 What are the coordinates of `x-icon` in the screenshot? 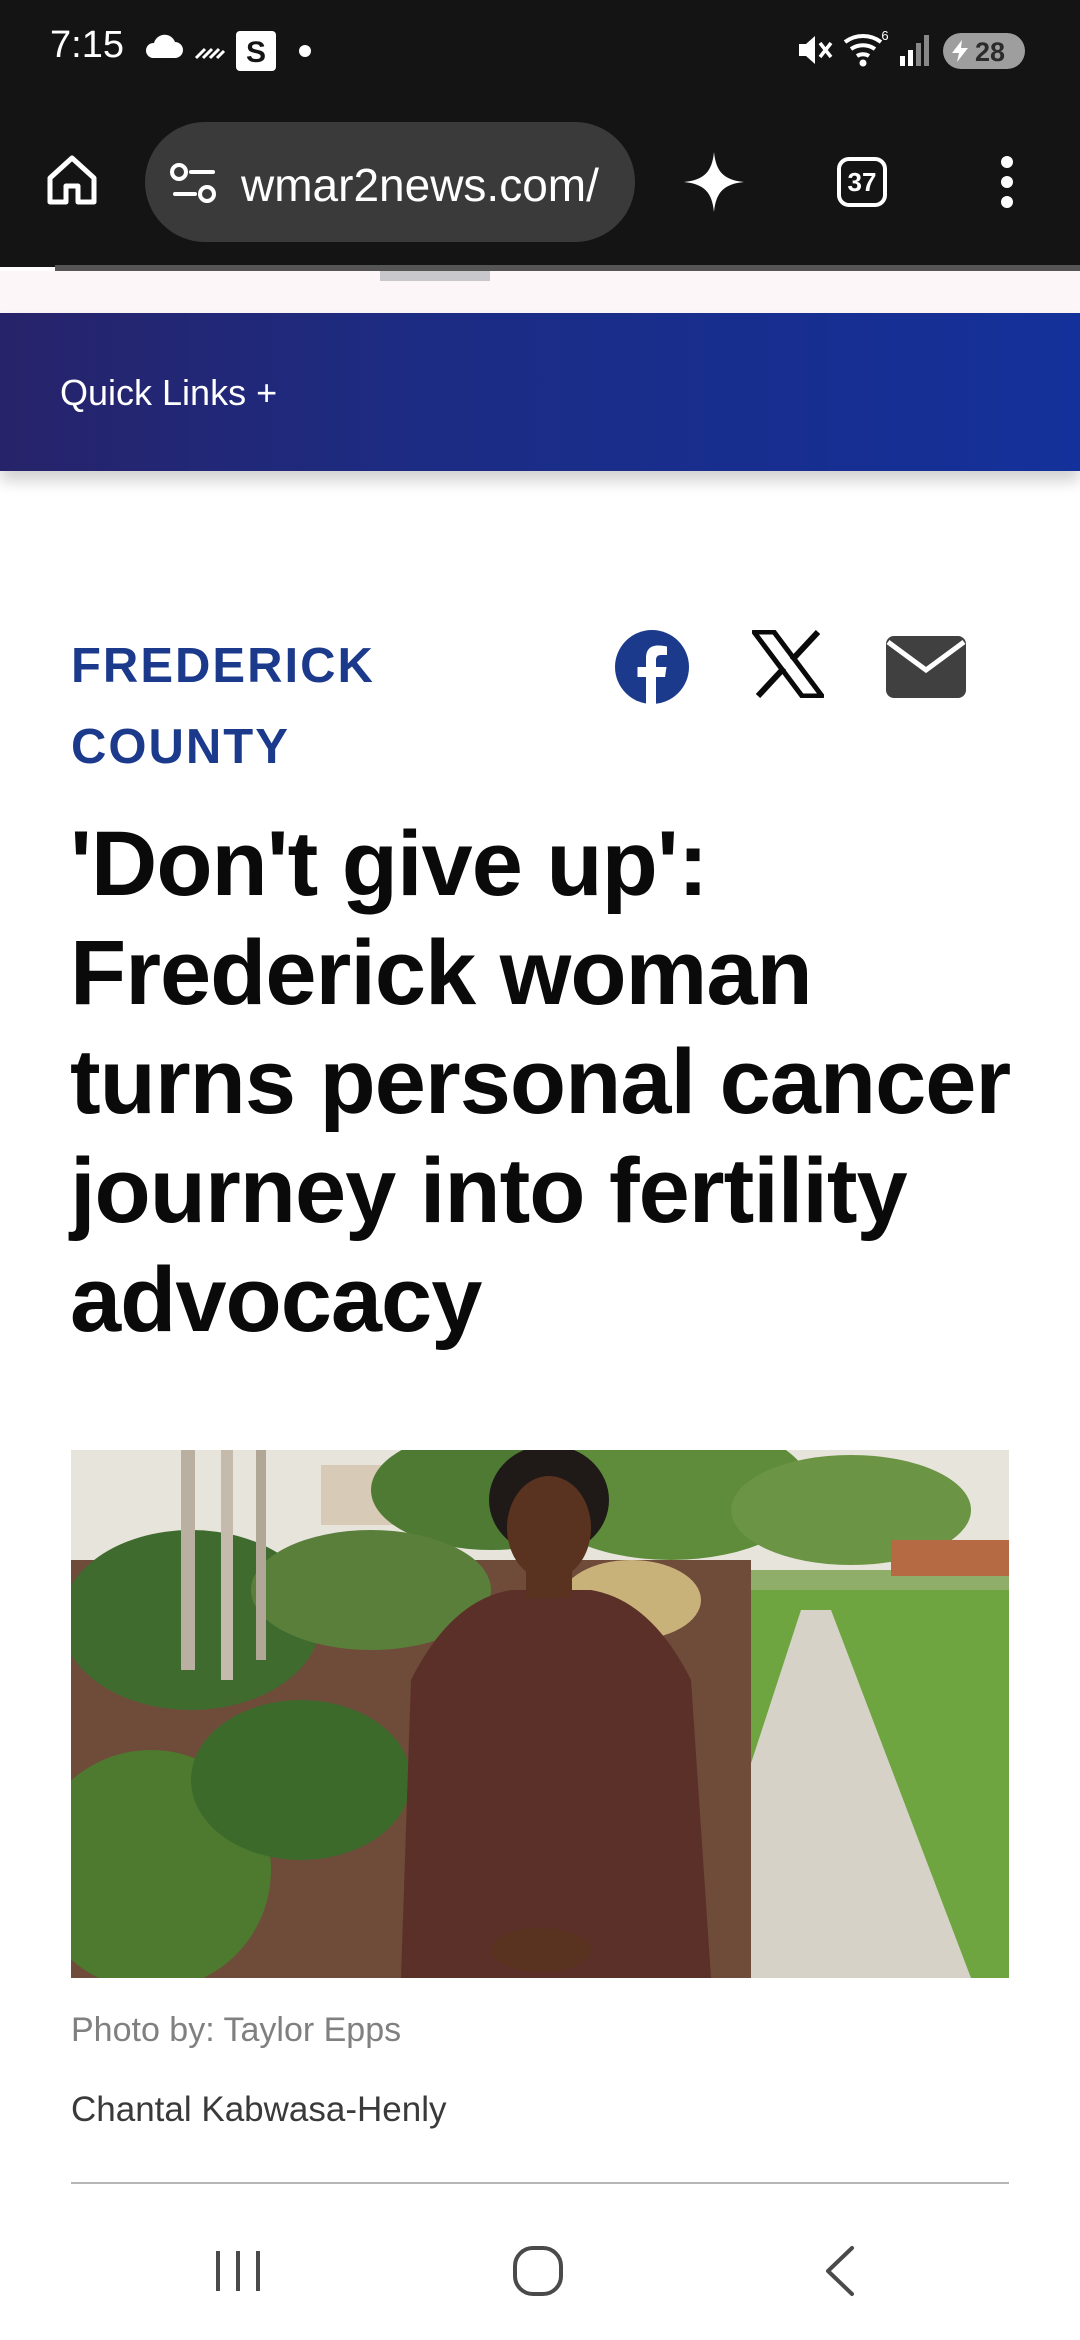 It's located at (788, 664).